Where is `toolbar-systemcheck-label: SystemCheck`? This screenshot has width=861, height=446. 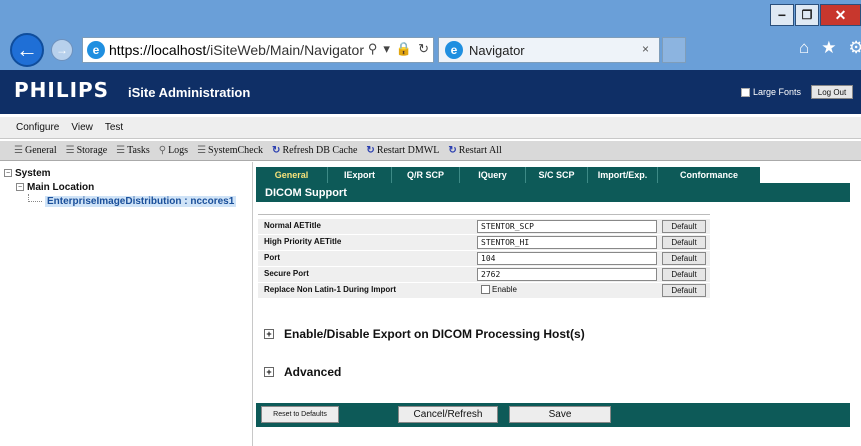
toolbar-systemcheck-label: SystemCheck is located at coordinates (236, 150).